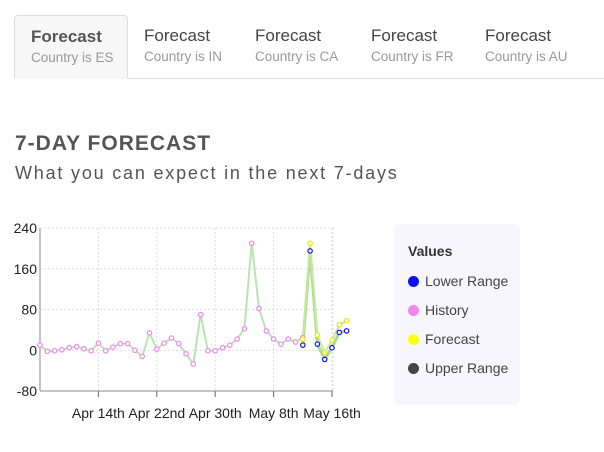  Describe the element at coordinates (26, 269) in the screenshot. I see `y-tick-label: 160` at that location.